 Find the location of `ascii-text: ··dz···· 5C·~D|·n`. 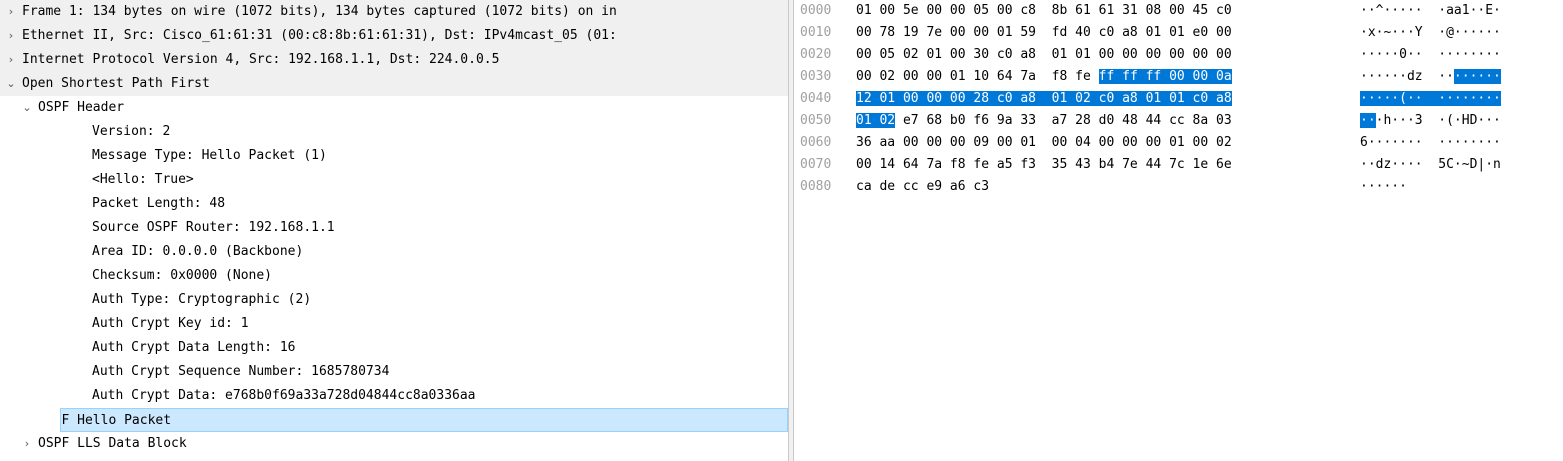

ascii-text: ··dz···· 5C·~D|·n is located at coordinates (1430, 164).